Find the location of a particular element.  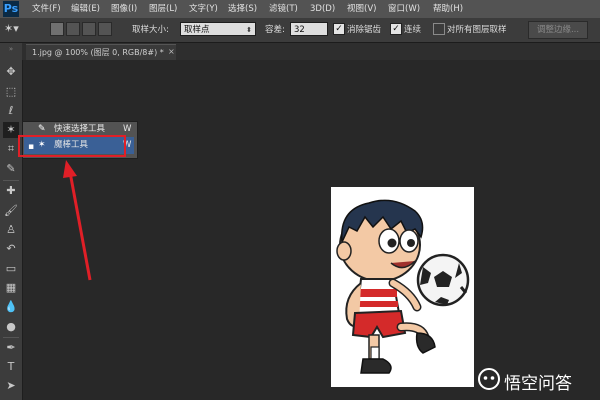

clone-stamp-tool-icon: ♙ is located at coordinates (11, 230).